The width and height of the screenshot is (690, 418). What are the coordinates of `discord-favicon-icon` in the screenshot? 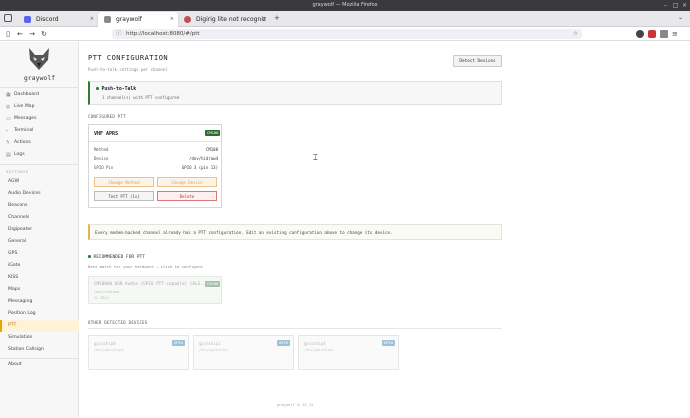 It's located at (27, 19).